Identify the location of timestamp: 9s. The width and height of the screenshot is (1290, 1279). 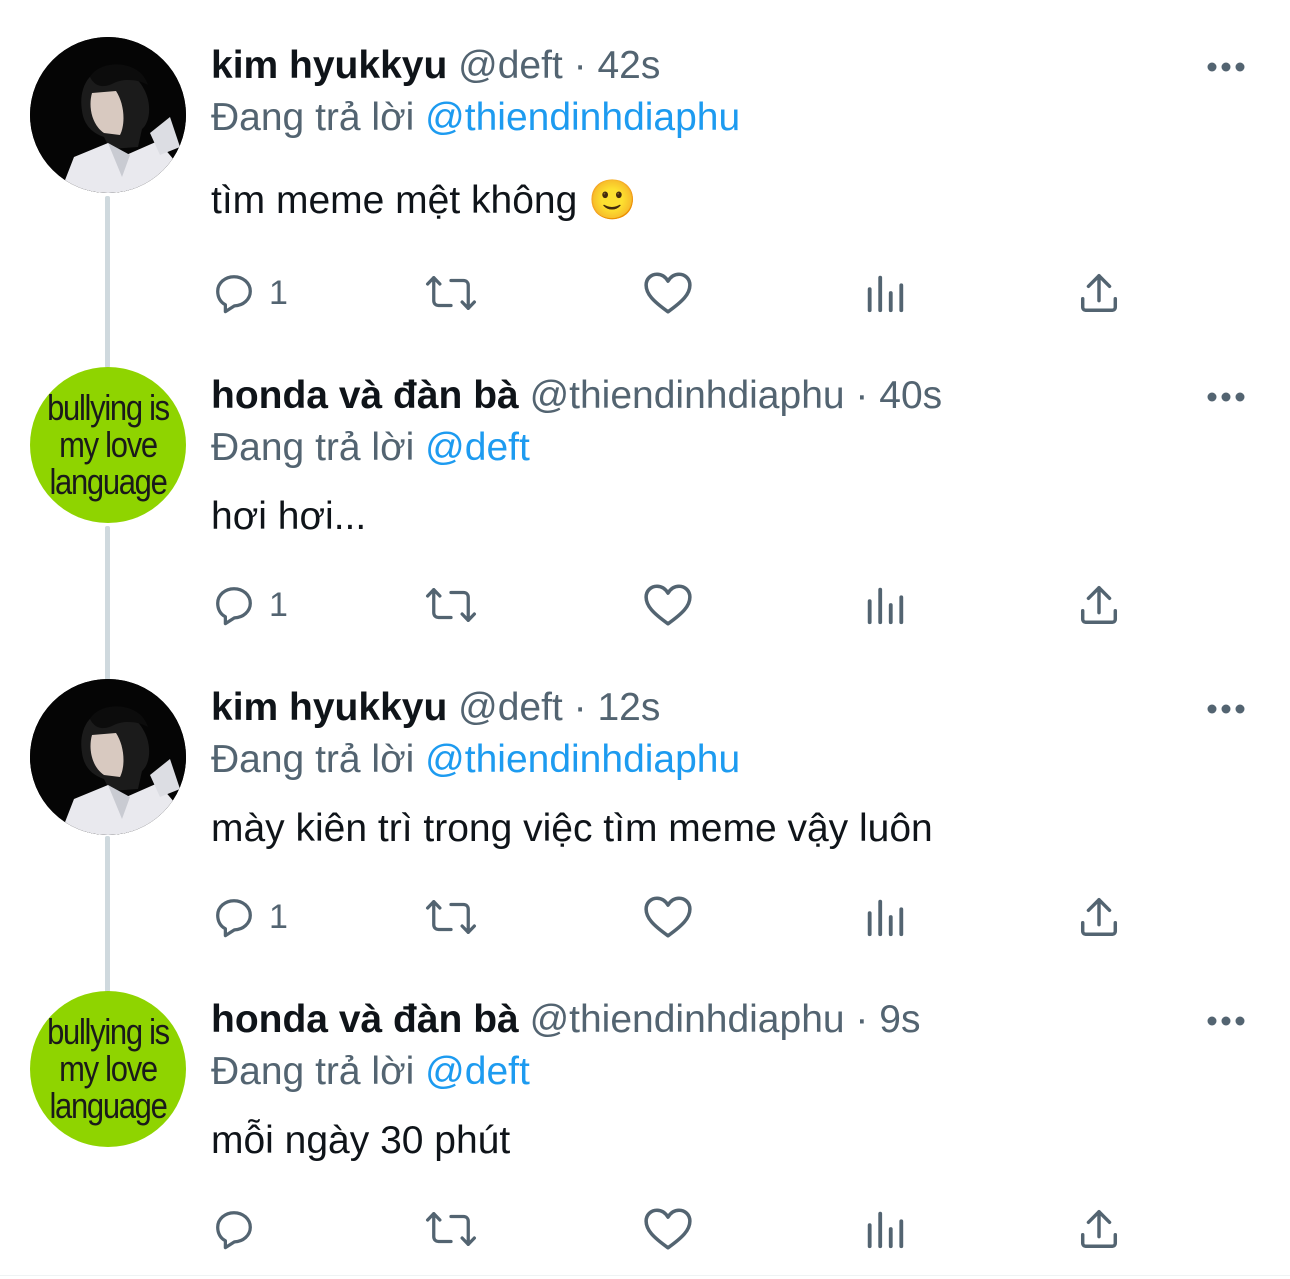
(899, 1019).